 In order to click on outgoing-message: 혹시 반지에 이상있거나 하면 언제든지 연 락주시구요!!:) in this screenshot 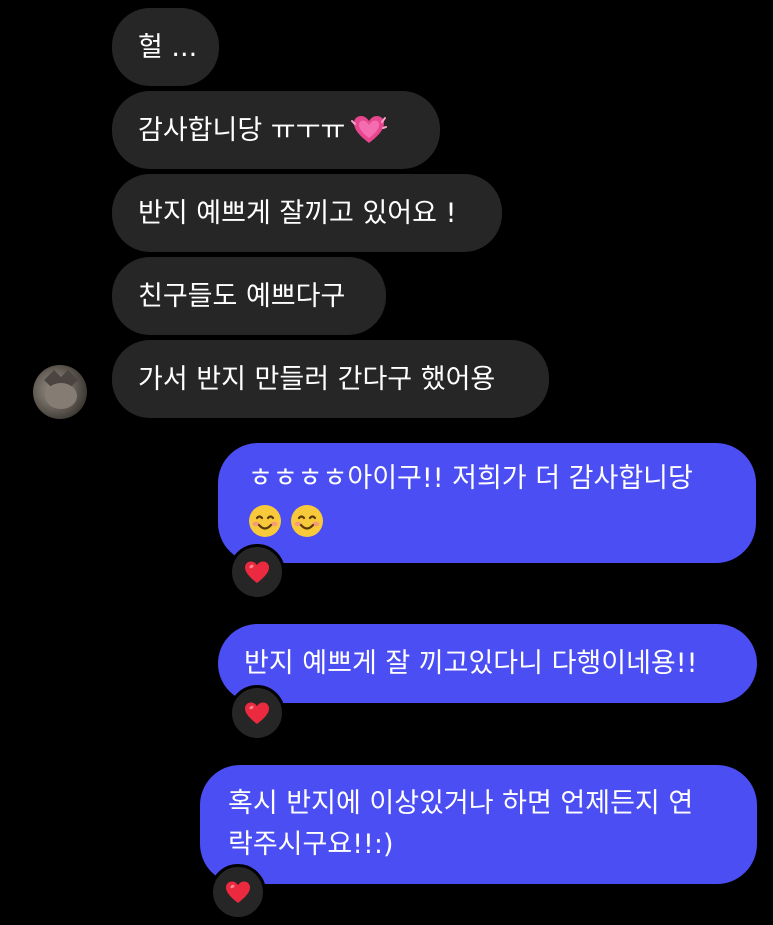, I will do `click(478, 824)`.